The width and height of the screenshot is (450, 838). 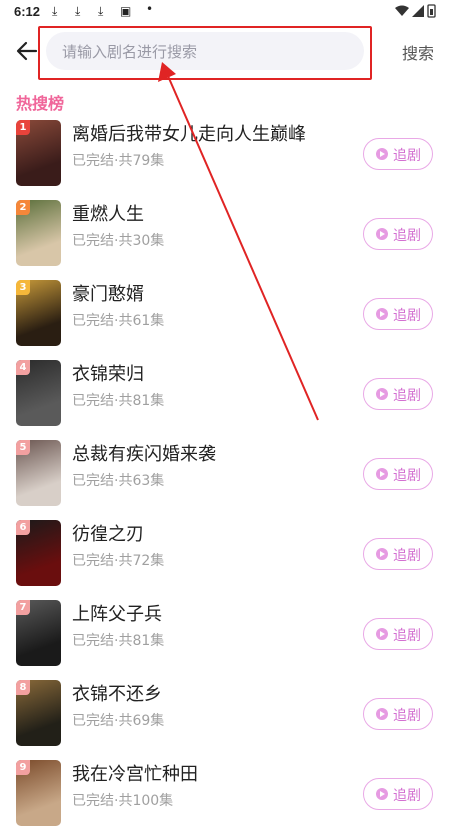 What do you see at coordinates (38, 233) in the screenshot?
I see `drama-poster: 2` at bounding box center [38, 233].